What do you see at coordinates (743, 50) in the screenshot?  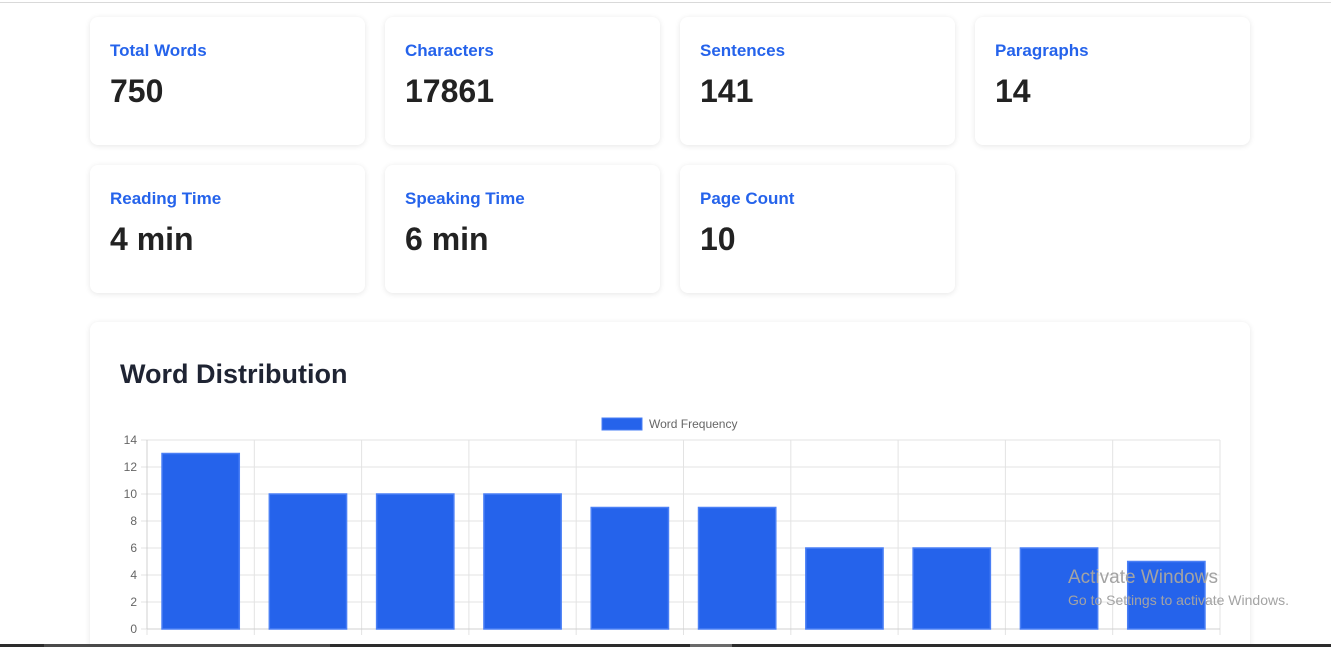 I see `sentences-label: Sentences` at bounding box center [743, 50].